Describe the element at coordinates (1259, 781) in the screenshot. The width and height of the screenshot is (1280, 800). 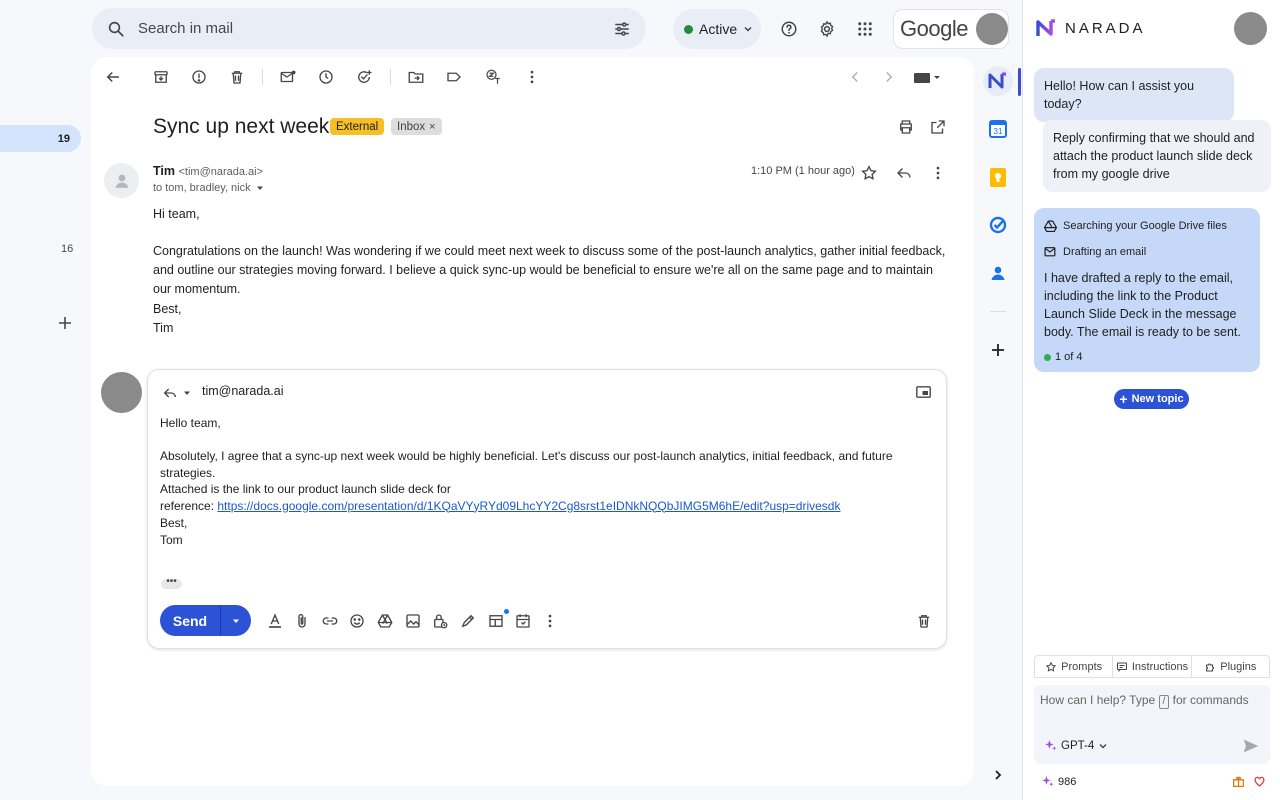
I see `heart-icon` at that location.